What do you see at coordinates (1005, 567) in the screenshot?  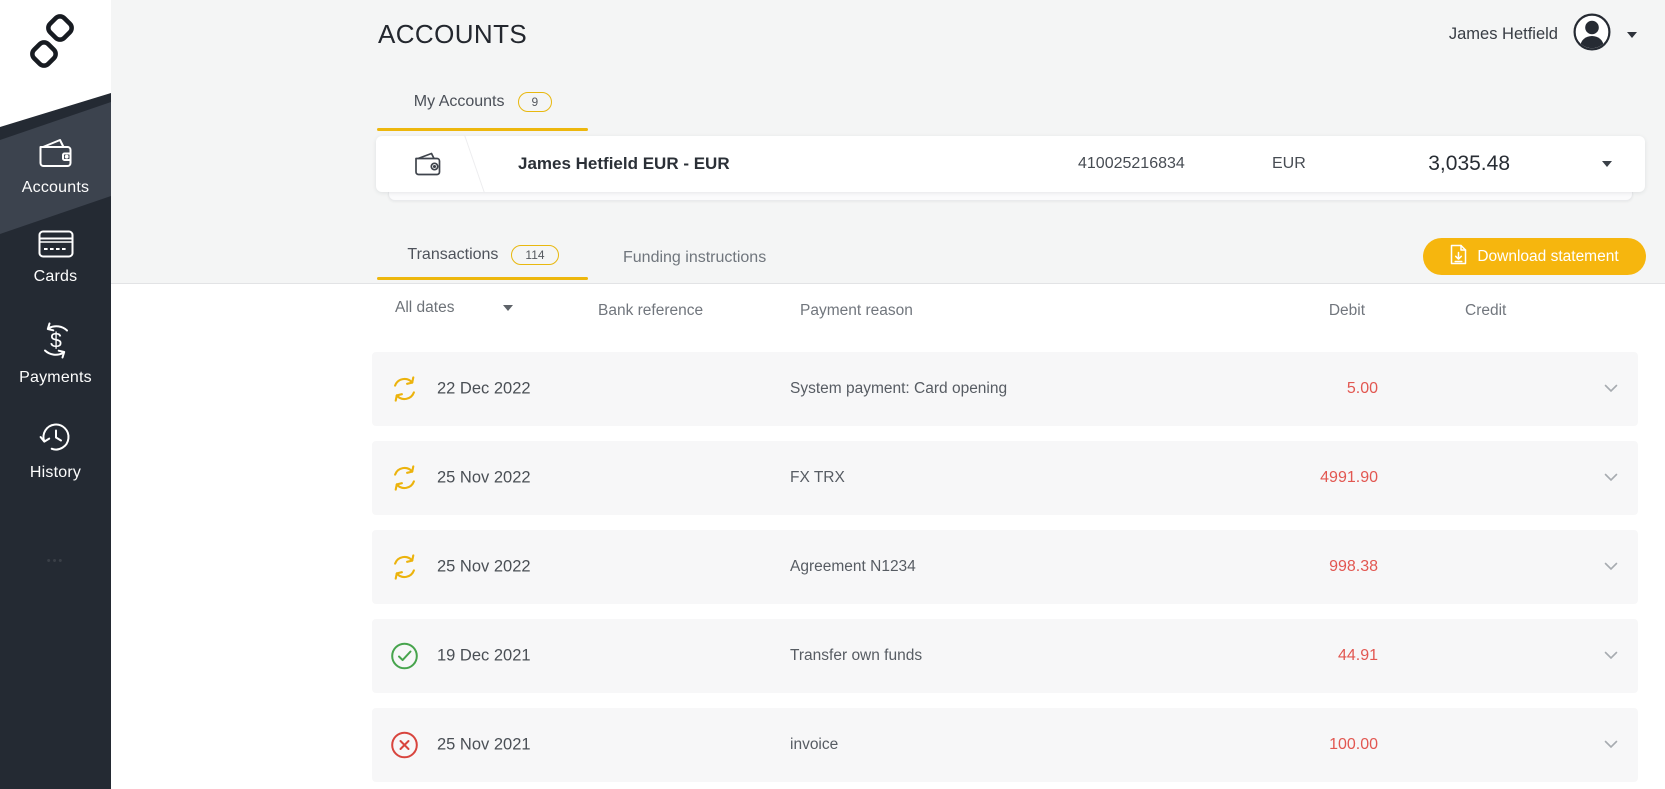 I see `transaction-row: 25 Nov 2022 Agreement N1234 998.38` at bounding box center [1005, 567].